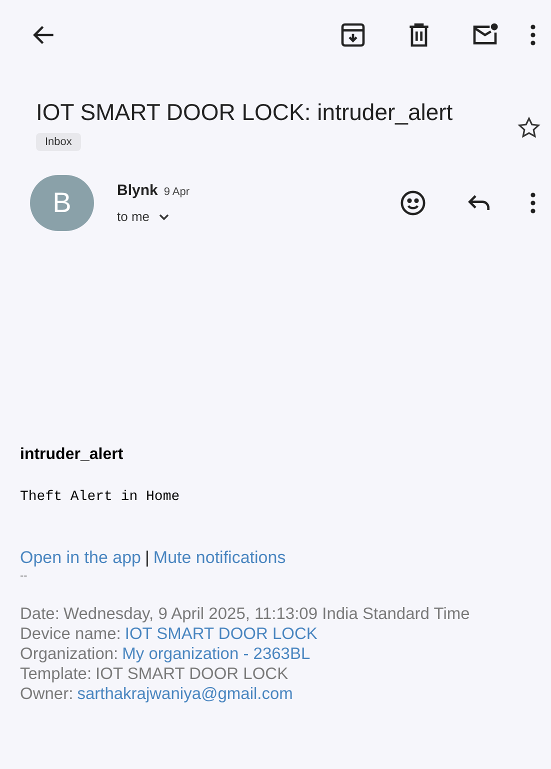 This screenshot has height=769, width=551. I want to click on detail-value: IOT SMART DOOR LOCK, so click(192, 674).